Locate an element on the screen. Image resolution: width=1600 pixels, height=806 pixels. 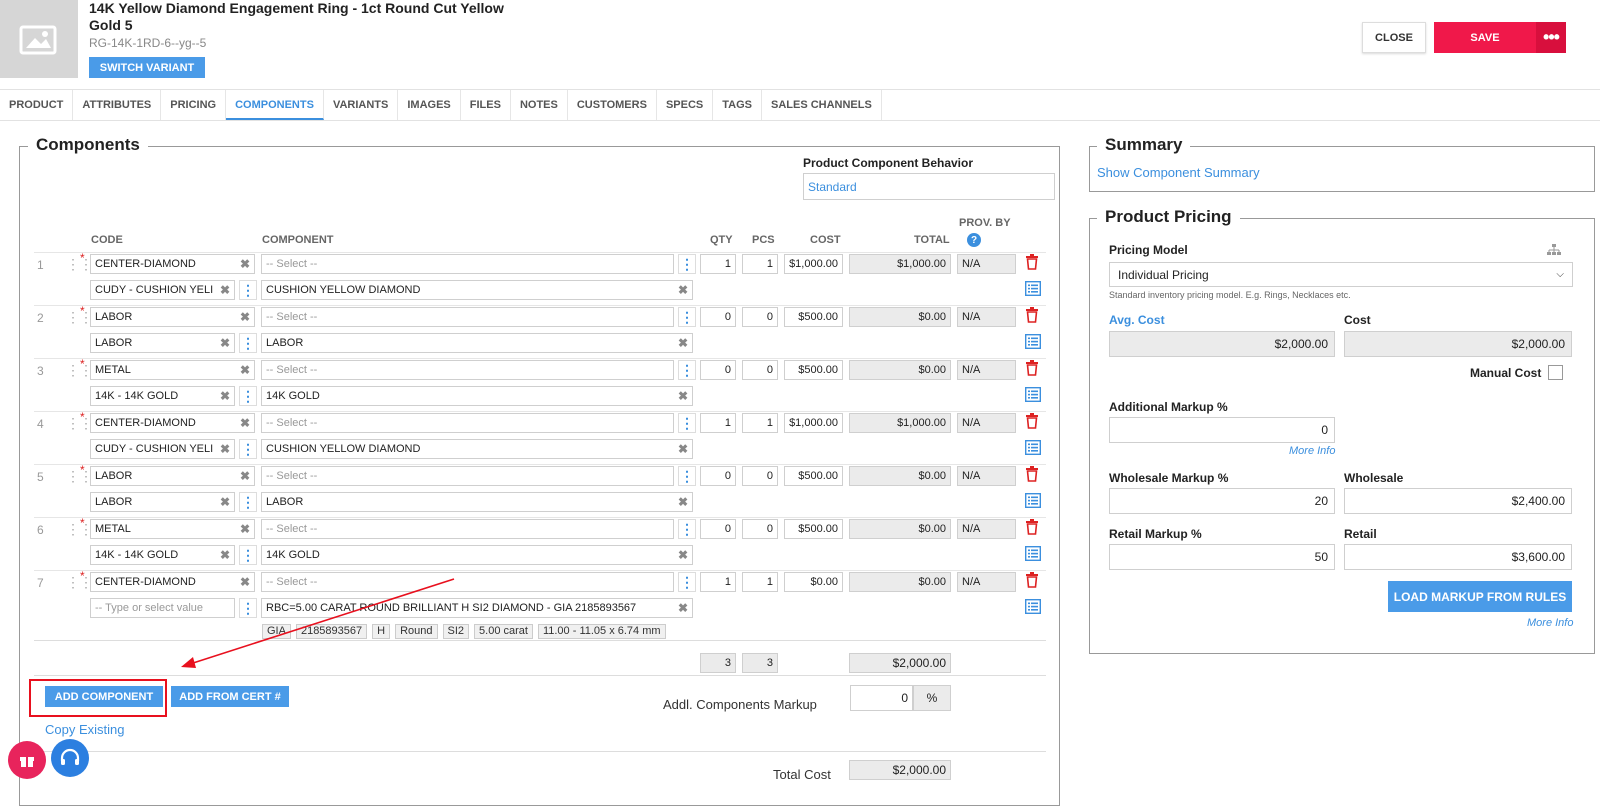
cost-label: Cost is located at coordinates (1357, 320).